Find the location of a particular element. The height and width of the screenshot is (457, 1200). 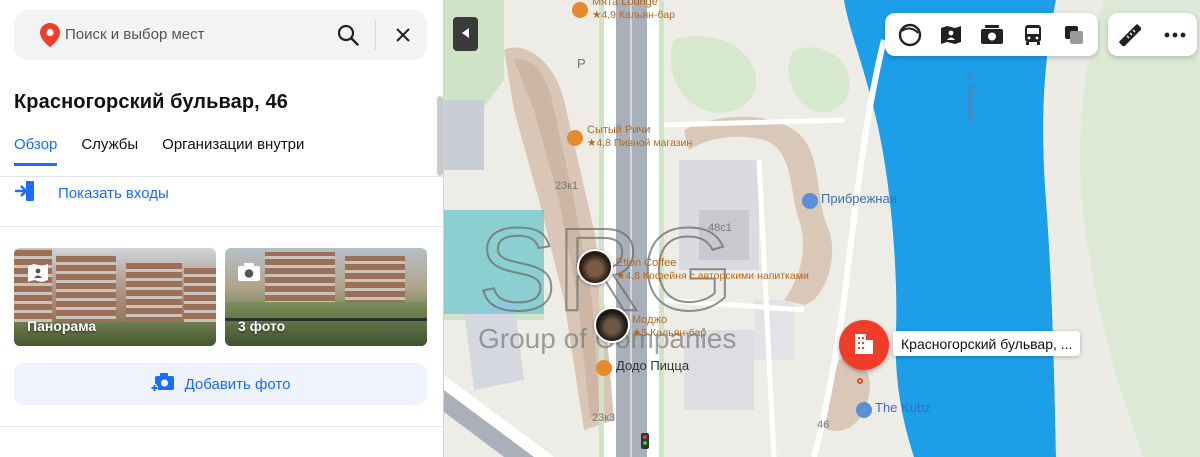

map-layers-toolbar is located at coordinates (991, 34).